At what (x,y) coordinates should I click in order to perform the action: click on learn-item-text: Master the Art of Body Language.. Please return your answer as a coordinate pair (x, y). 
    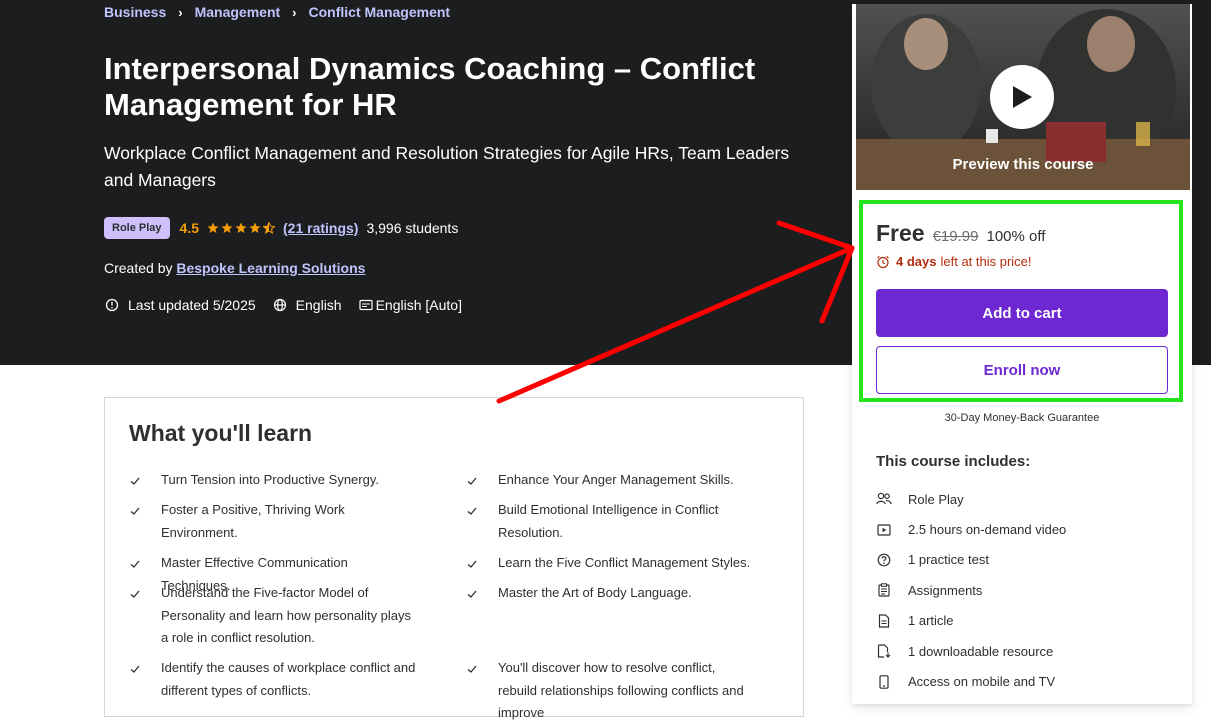
    Looking at the image, I should click on (595, 592).